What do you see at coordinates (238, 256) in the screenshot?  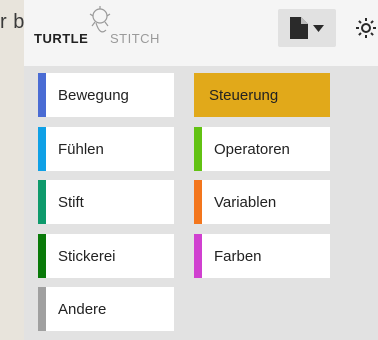 I see `category-label: Farben` at bounding box center [238, 256].